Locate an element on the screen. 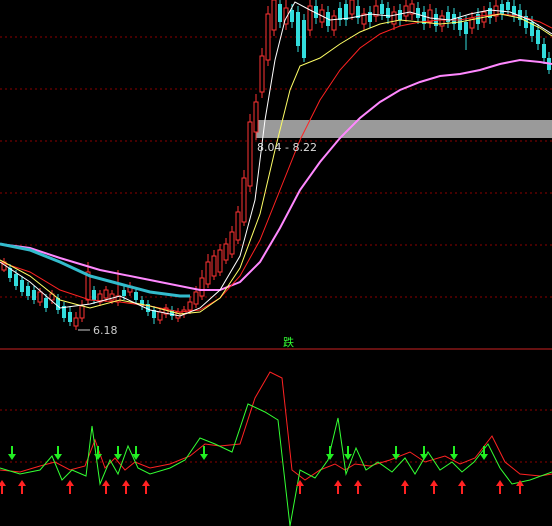  price-range-highlight is located at coordinates (404, 129).